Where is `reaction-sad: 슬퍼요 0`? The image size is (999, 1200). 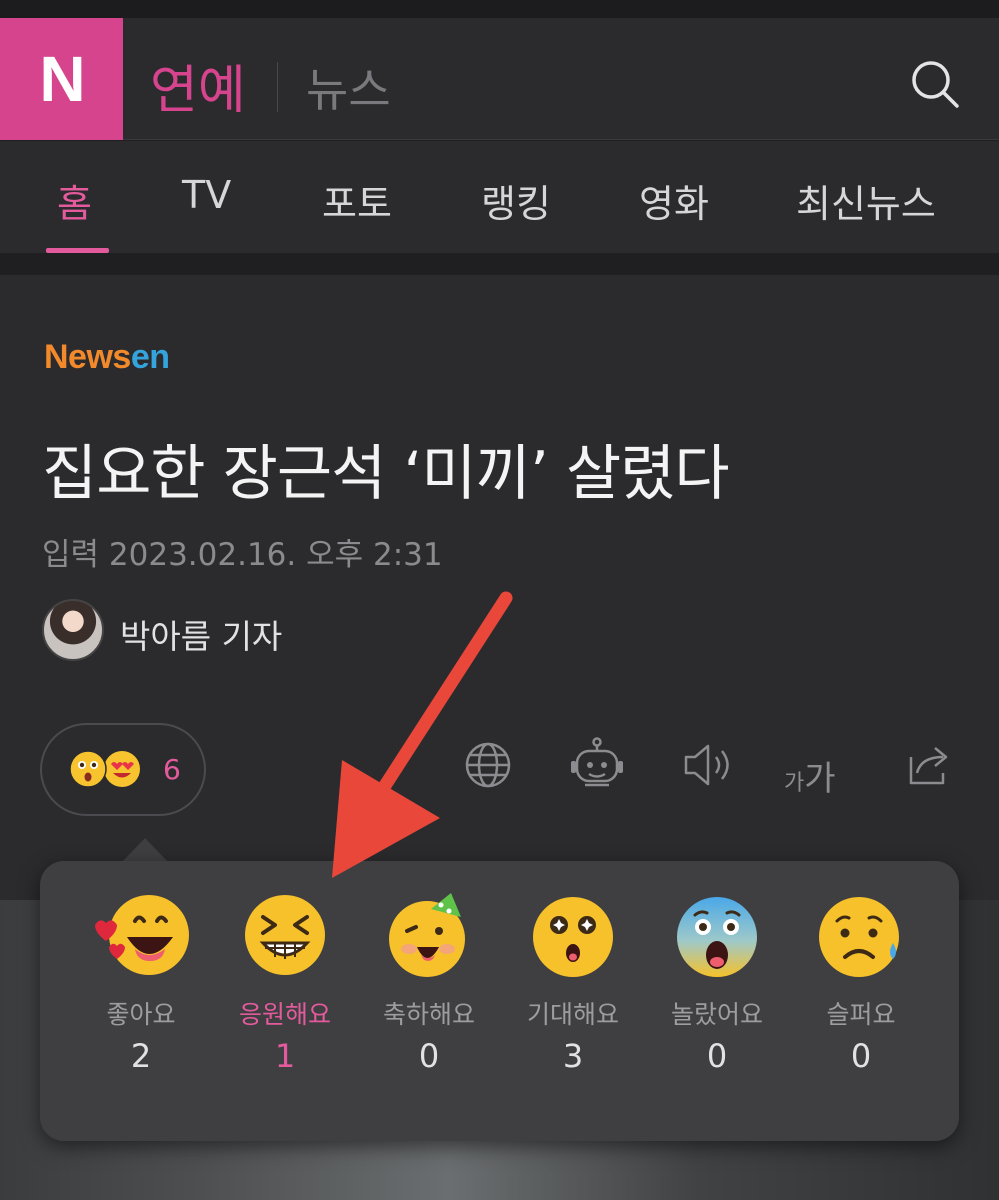
reaction-sad: 슬퍼요 0 is located at coordinates (861, 983).